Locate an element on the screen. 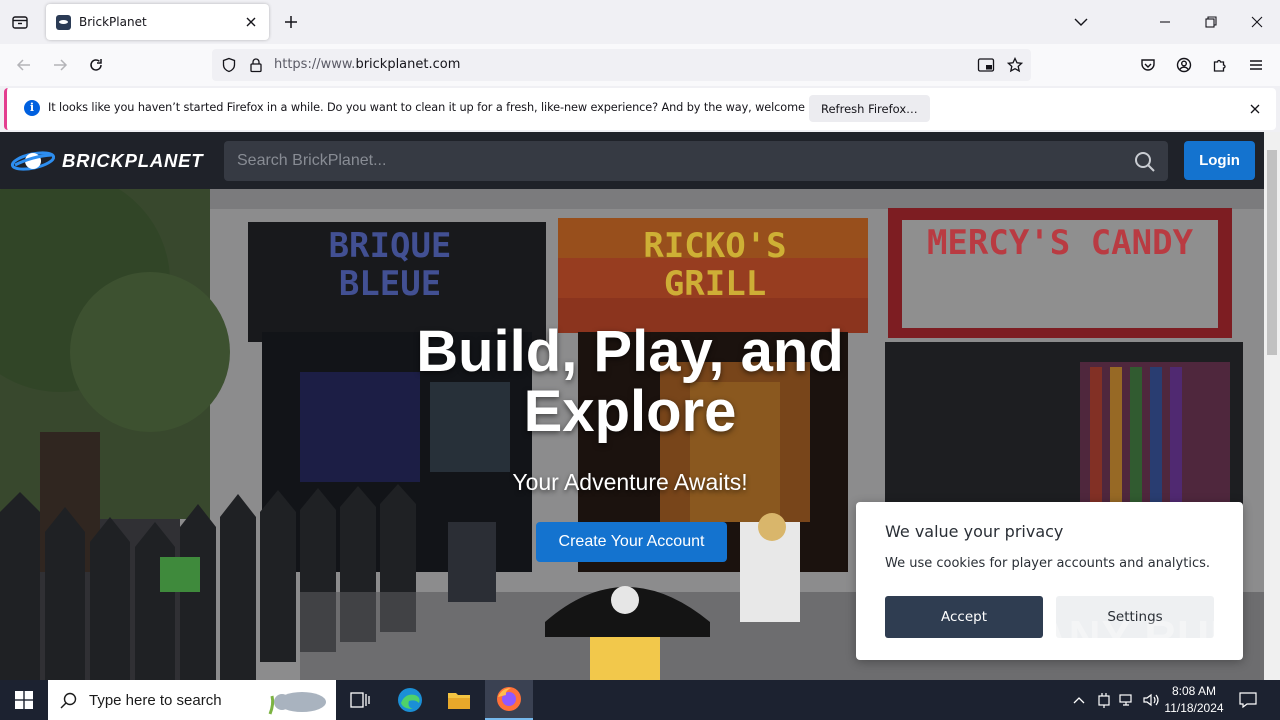 The height and width of the screenshot is (720, 1280). tray-device-icon is located at coordinates (1104, 700).